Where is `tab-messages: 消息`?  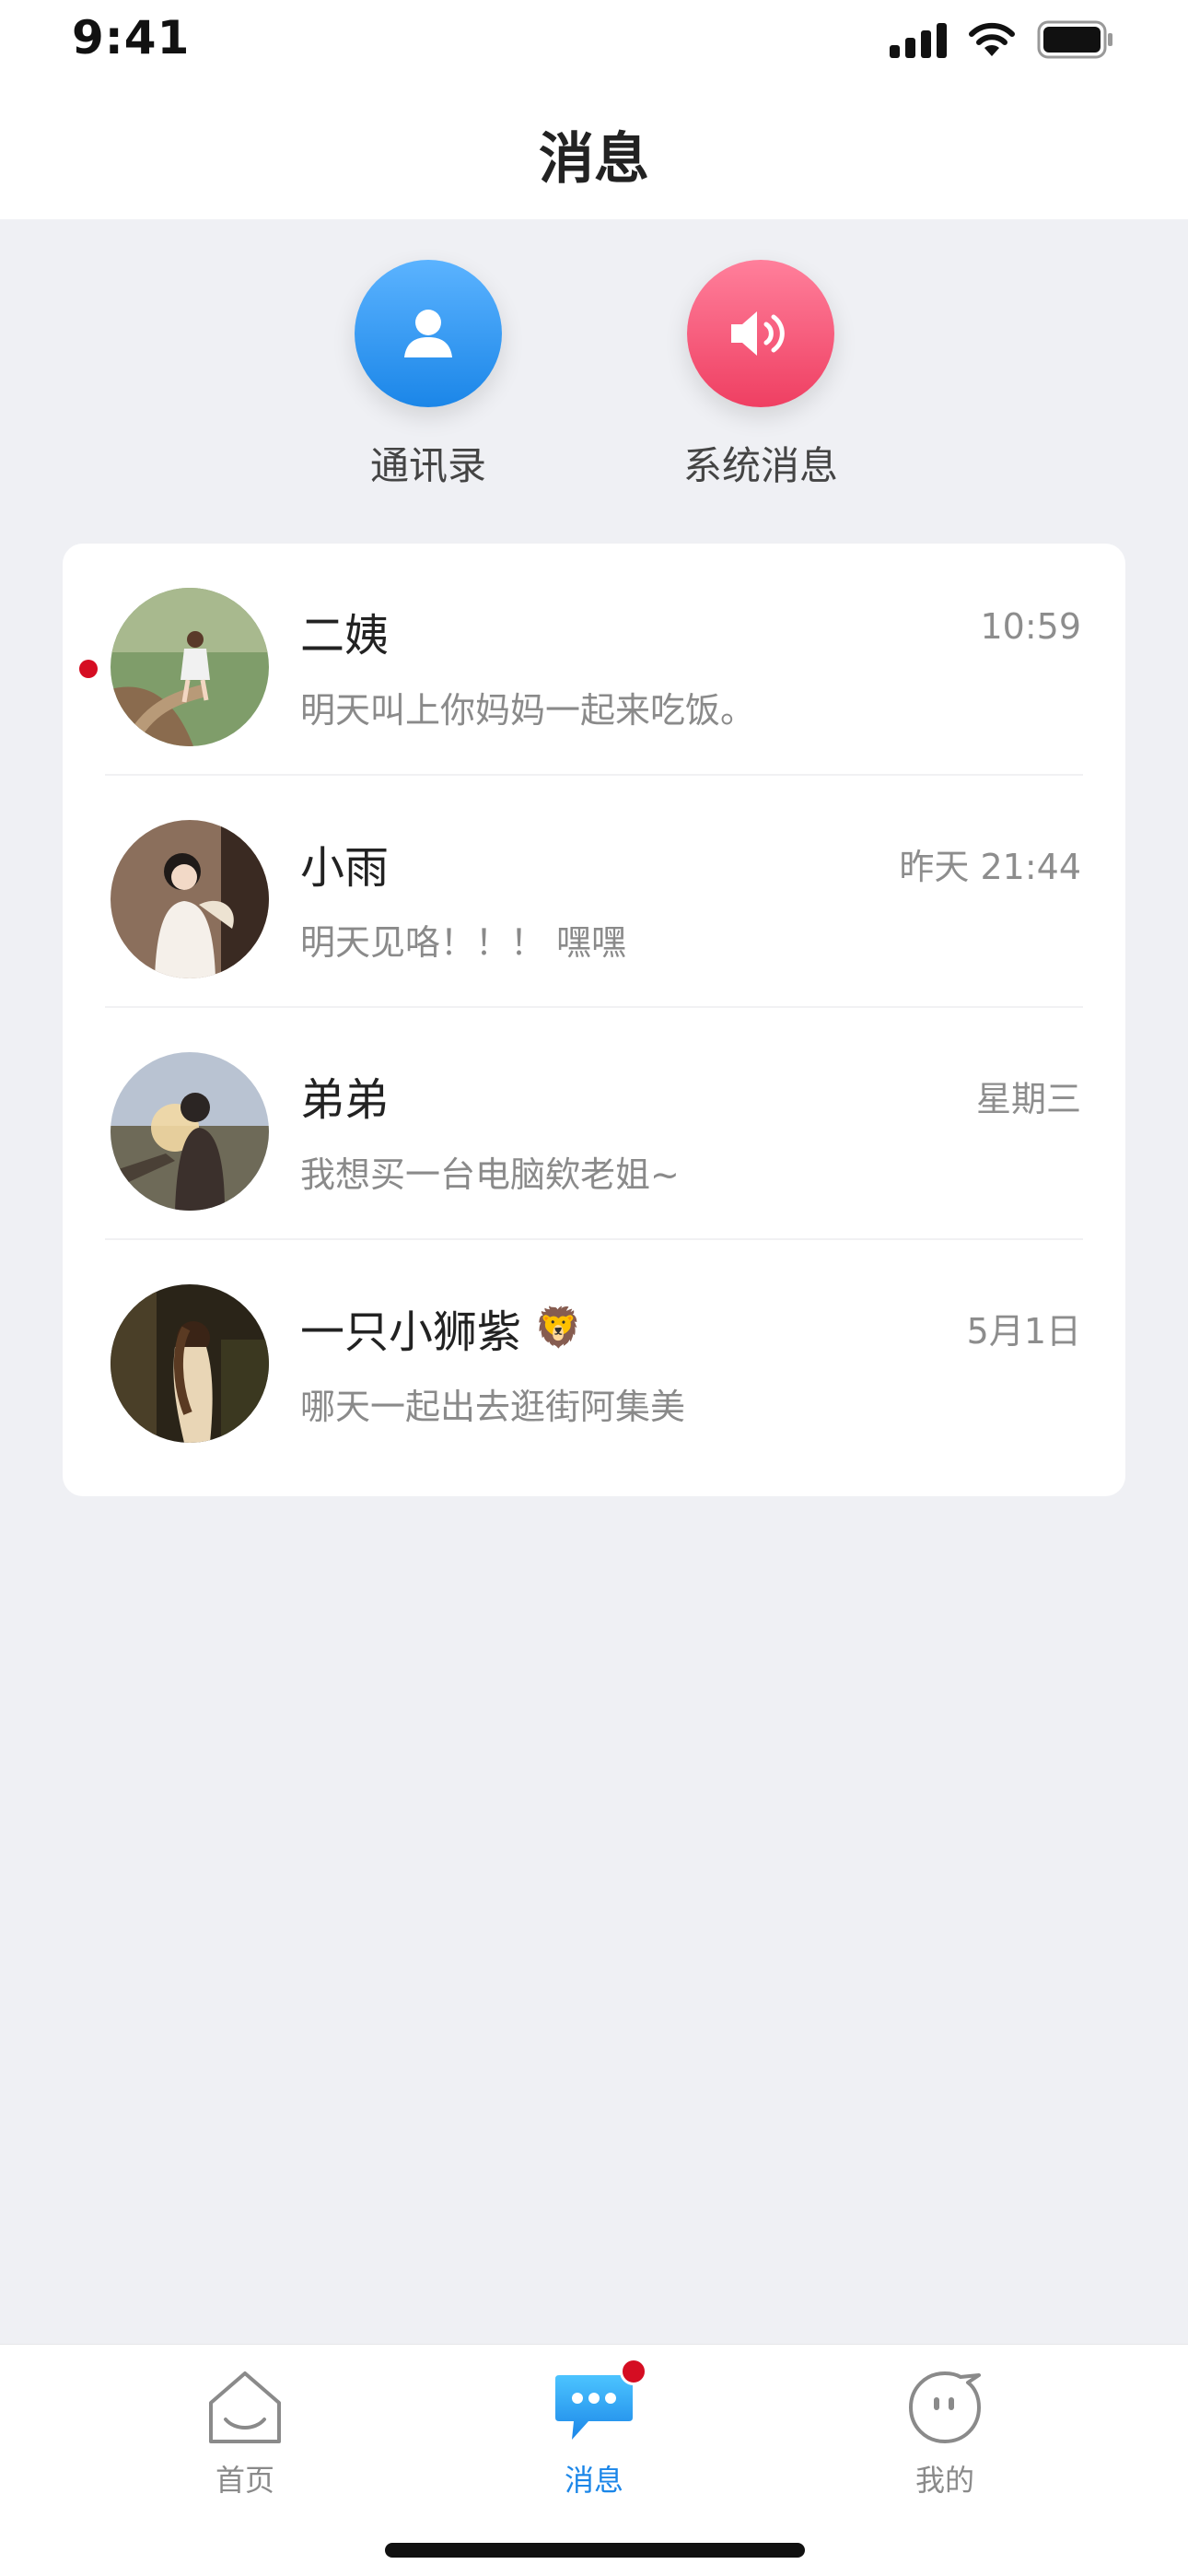 tab-messages: 消息 is located at coordinates (594, 2429).